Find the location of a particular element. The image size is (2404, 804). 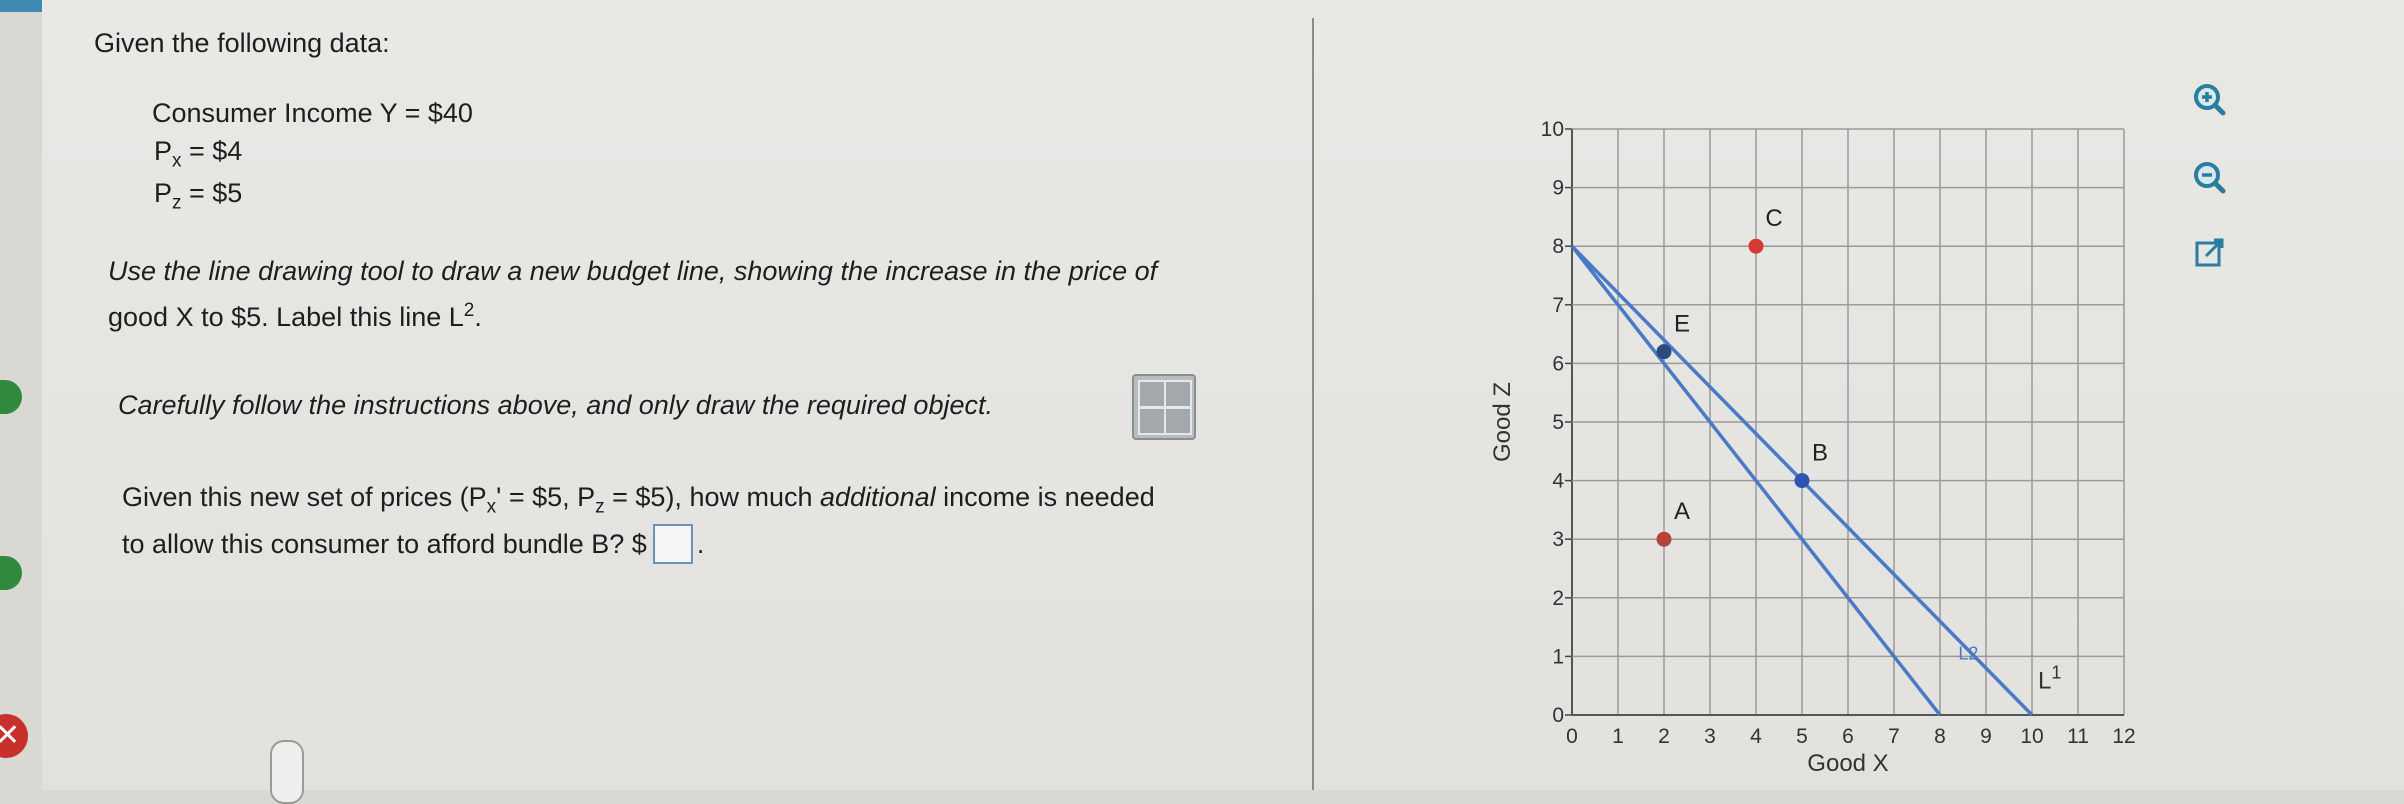

pz-value: = $5 is located at coordinates (212, 193).